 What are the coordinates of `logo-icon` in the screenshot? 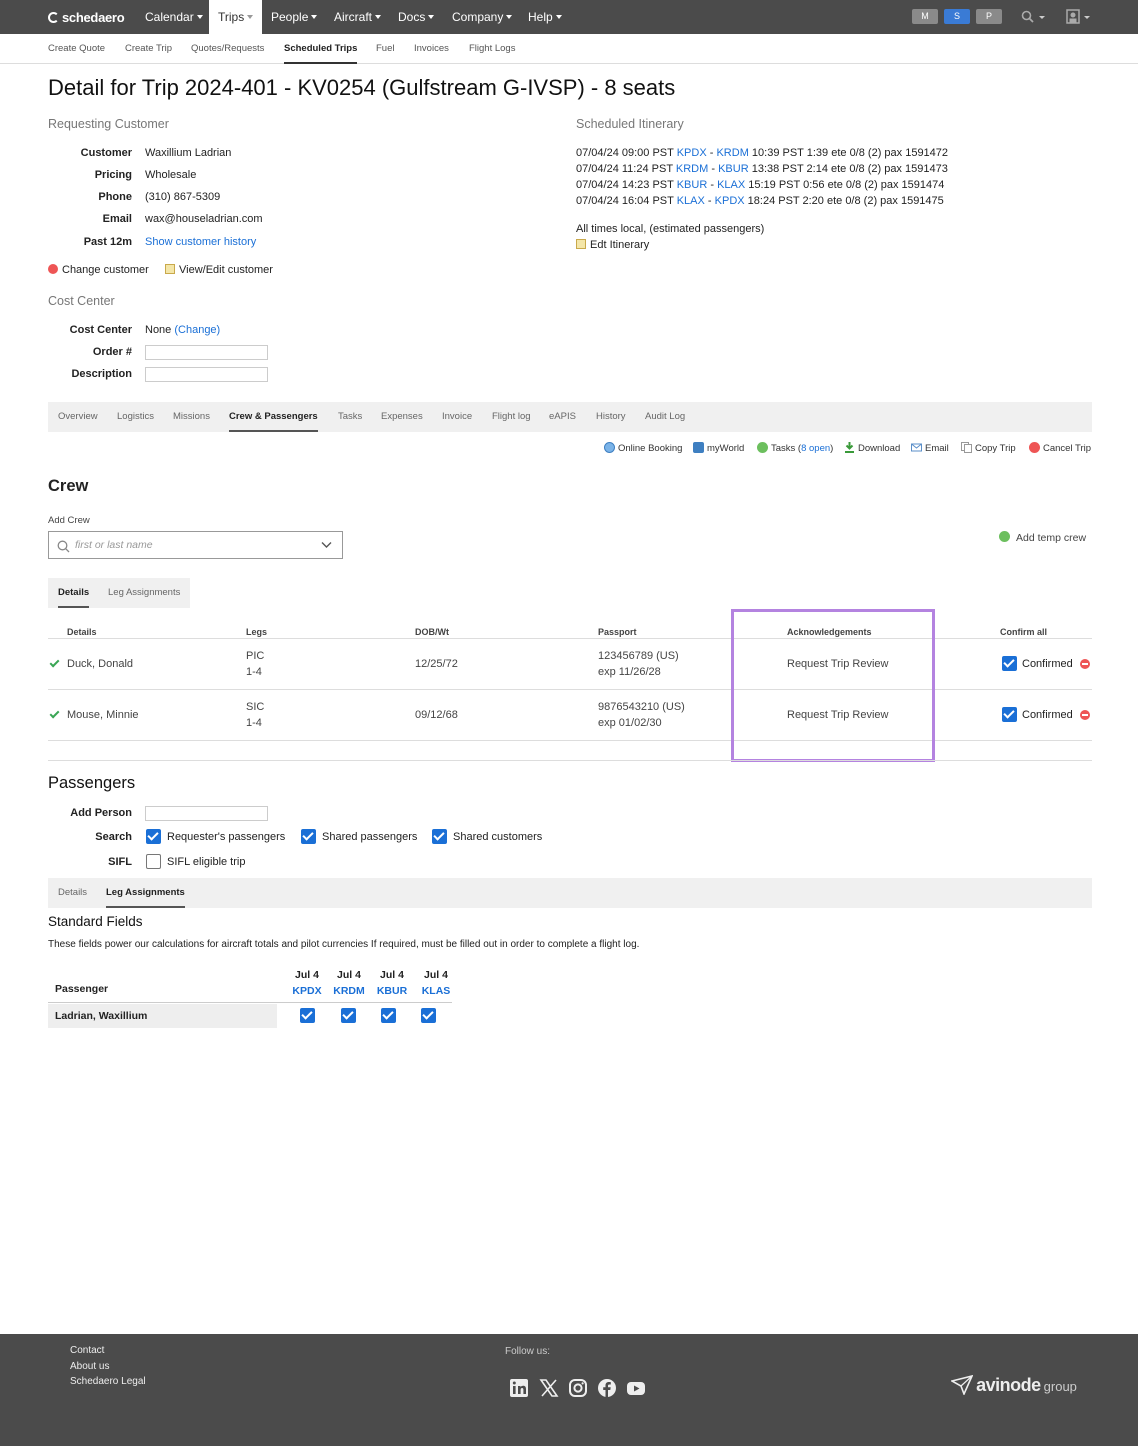 It's located at (53, 17).